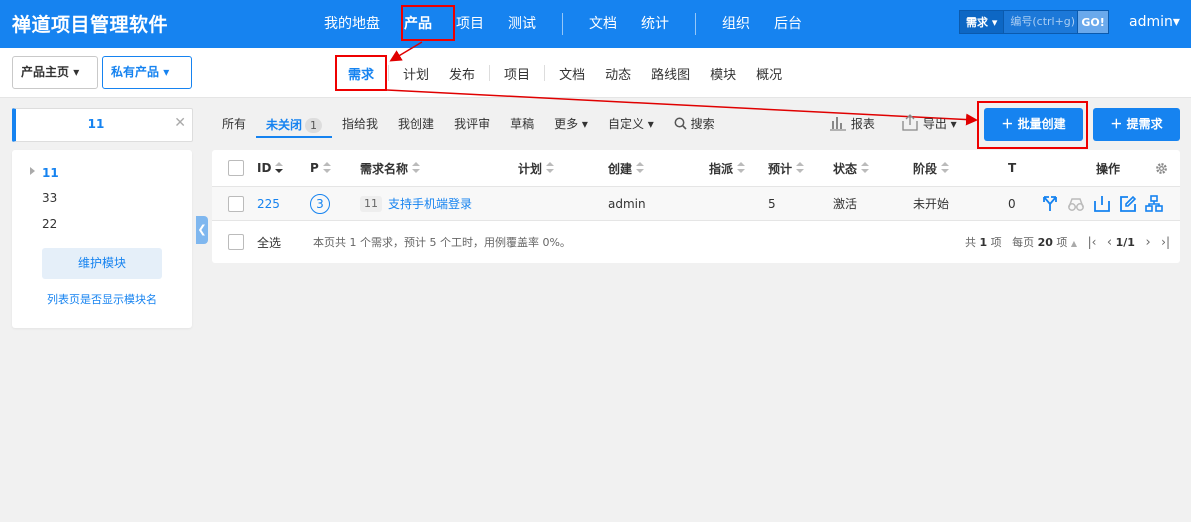 The image size is (1191, 522). I want to click on user-menu: admin▾, so click(1154, 22).